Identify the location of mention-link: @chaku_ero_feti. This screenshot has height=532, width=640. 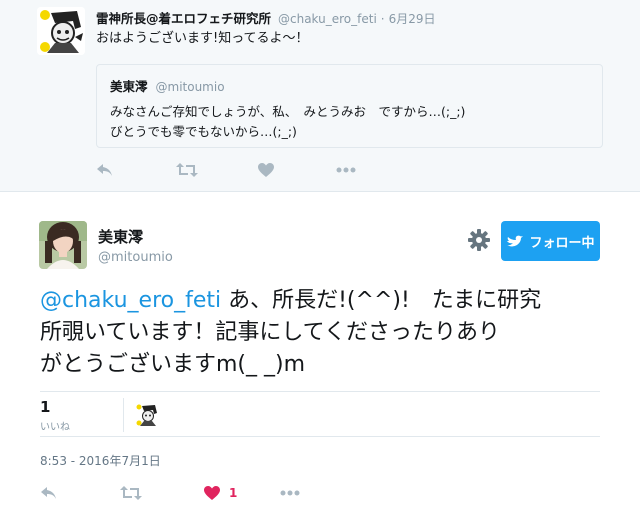
(130, 300).